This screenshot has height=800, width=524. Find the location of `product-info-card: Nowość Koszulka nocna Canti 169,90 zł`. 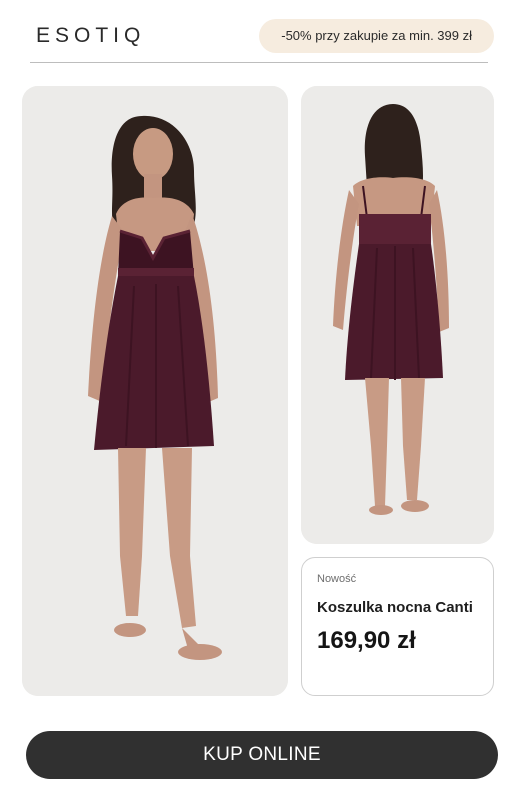

product-info-card: Nowość Koszulka nocna Canti 169,90 zł is located at coordinates (397, 626).